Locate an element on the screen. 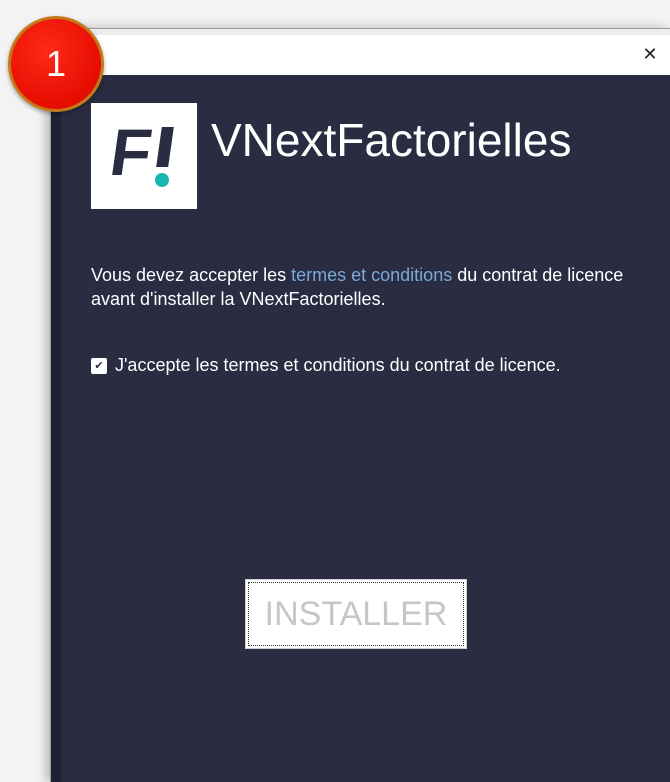 The width and height of the screenshot is (670, 782). close-icon: ✕ is located at coordinates (650, 55).